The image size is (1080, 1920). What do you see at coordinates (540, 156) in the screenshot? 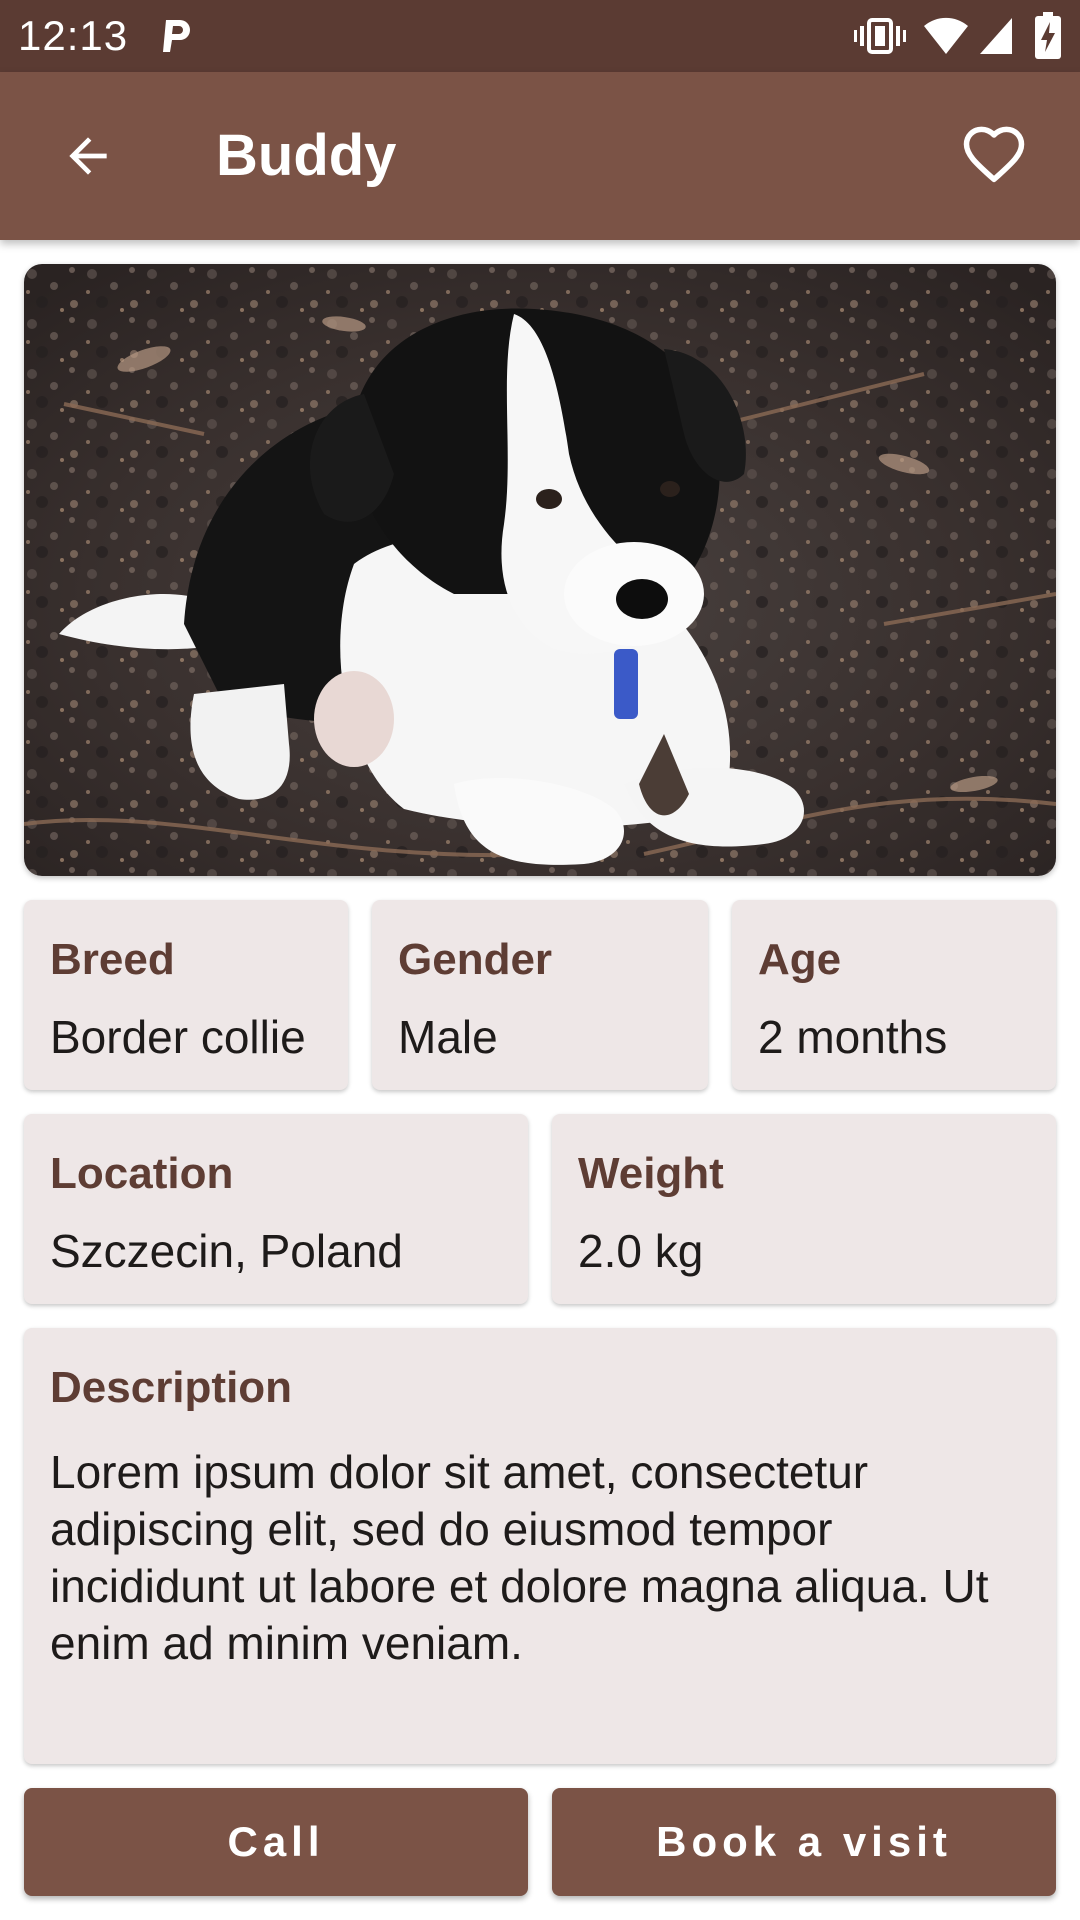
I see `app-bar: Buddy` at bounding box center [540, 156].